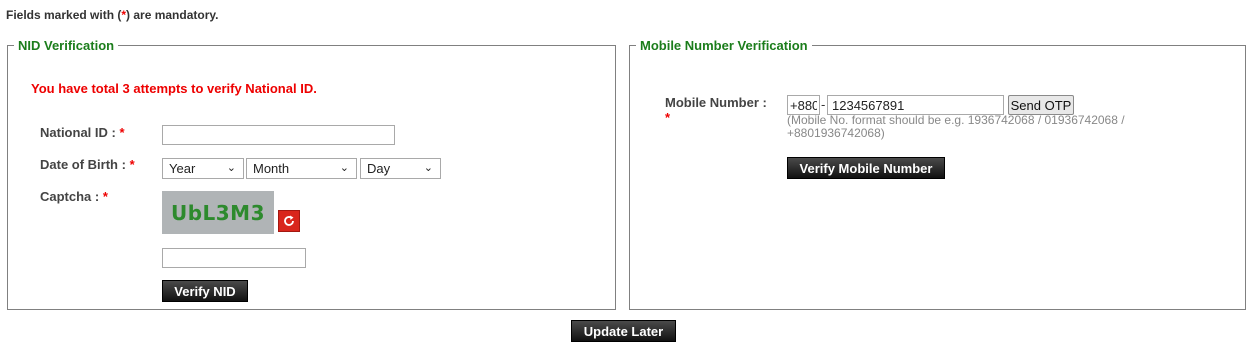 The width and height of the screenshot is (1253, 354). What do you see at coordinates (82, 132) in the screenshot?
I see `national-id-label: National ID : *` at bounding box center [82, 132].